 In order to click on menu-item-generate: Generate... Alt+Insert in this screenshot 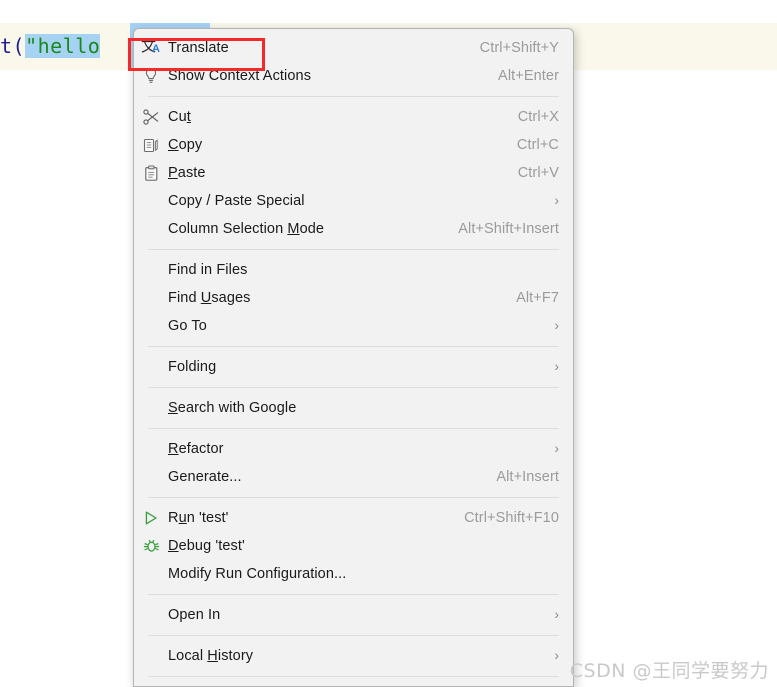, I will do `click(353, 477)`.